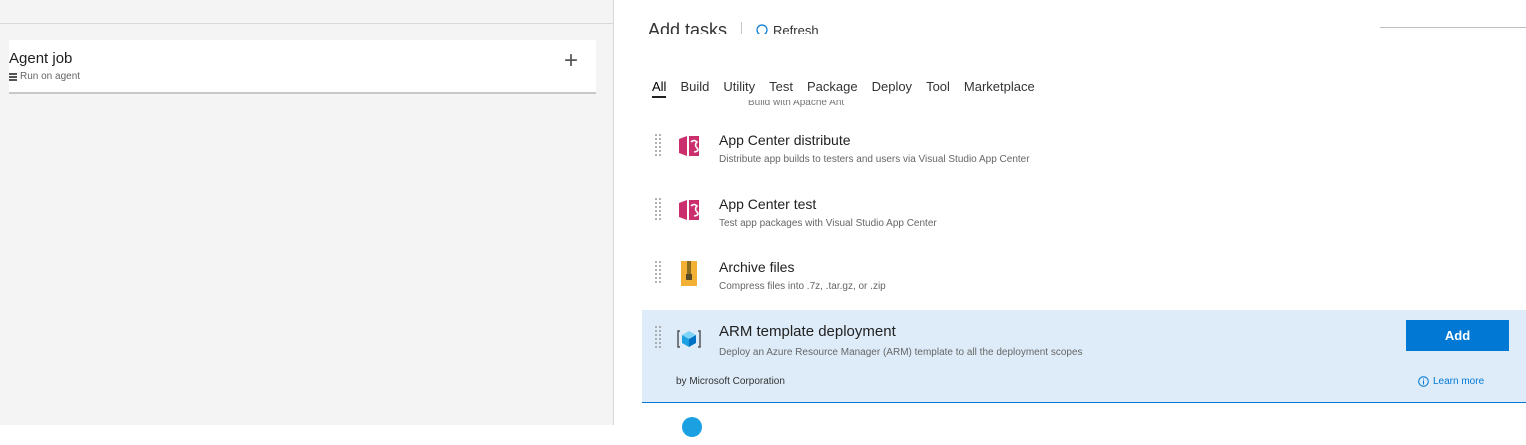  What do you see at coordinates (742, 28) in the screenshot?
I see `header-separator` at bounding box center [742, 28].